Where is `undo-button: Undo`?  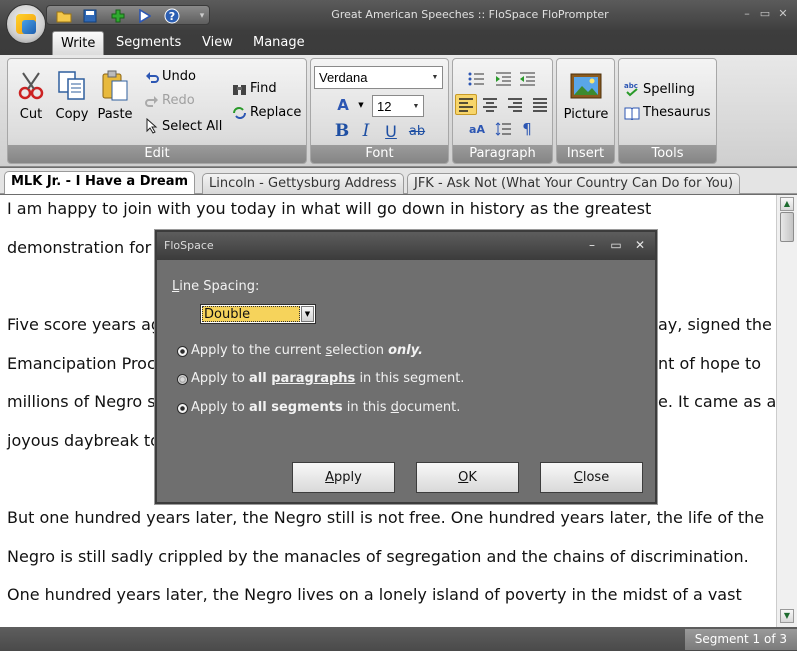 undo-button: Undo is located at coordinates (170, 76).